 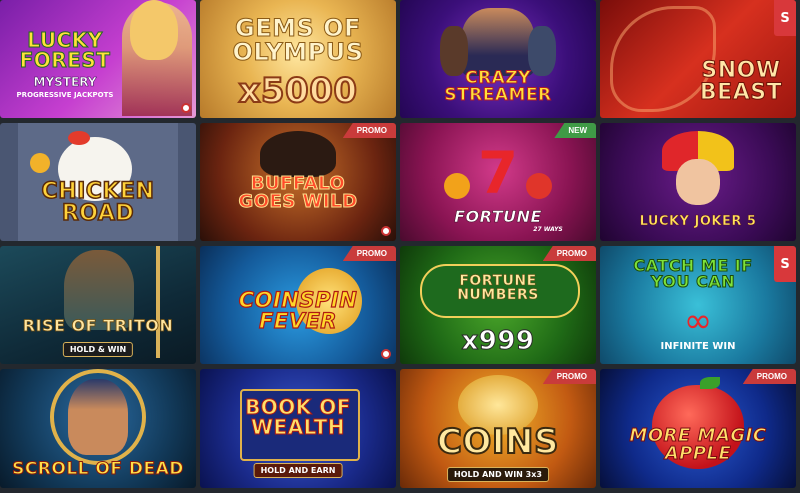 I want to click on game-title: CRAZY STREAMER, so click(x=498, y=86).